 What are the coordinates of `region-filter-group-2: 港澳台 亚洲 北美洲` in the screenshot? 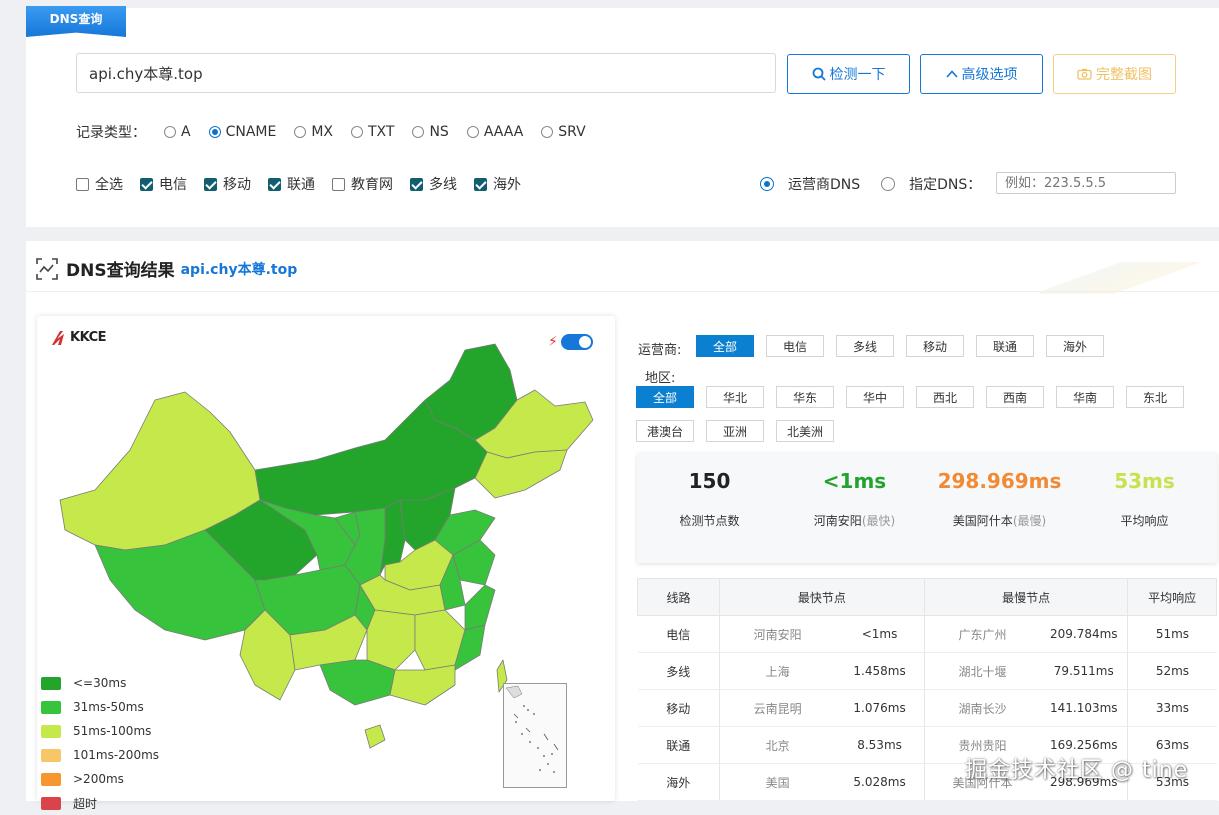 It's located at (735, 431).